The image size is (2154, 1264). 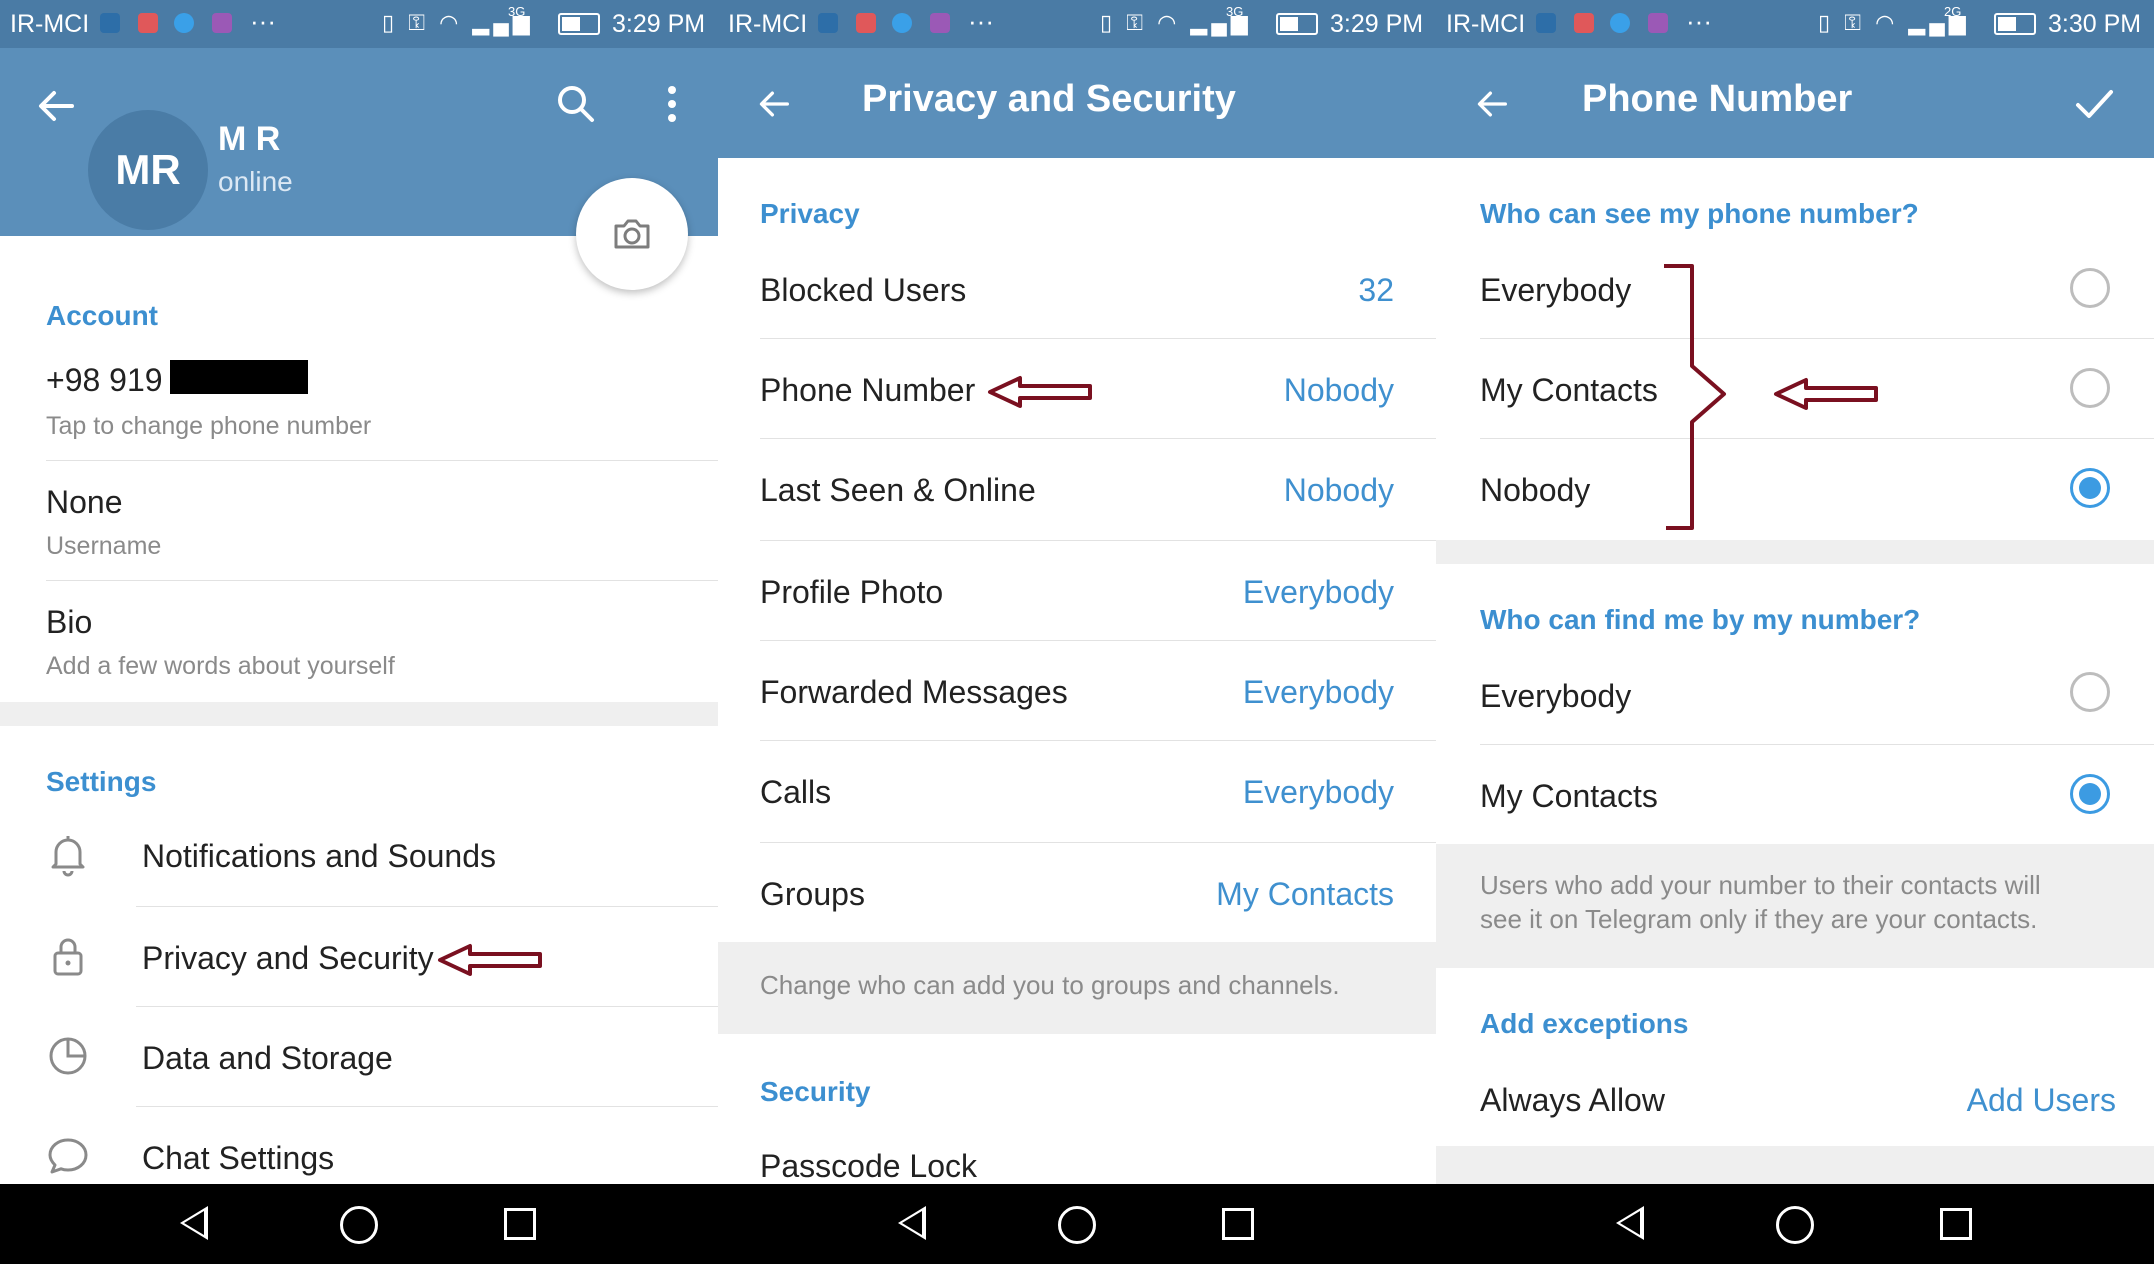 What do you see at coordinates (102, 315) in the screenshot?
I see `account-section-title: Account` at bounding box center [102, 315].